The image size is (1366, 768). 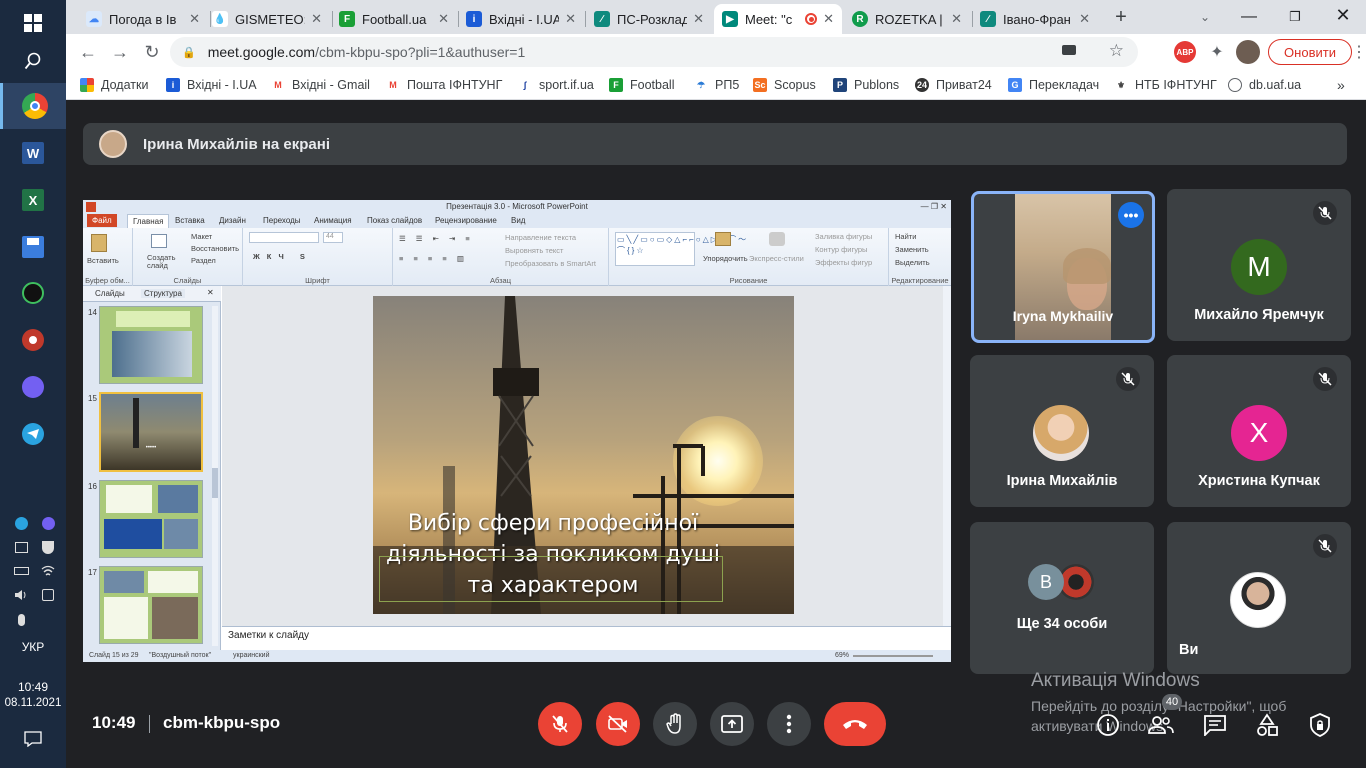 I want to click on layout-button: Макет, so click(x=201, y=236).